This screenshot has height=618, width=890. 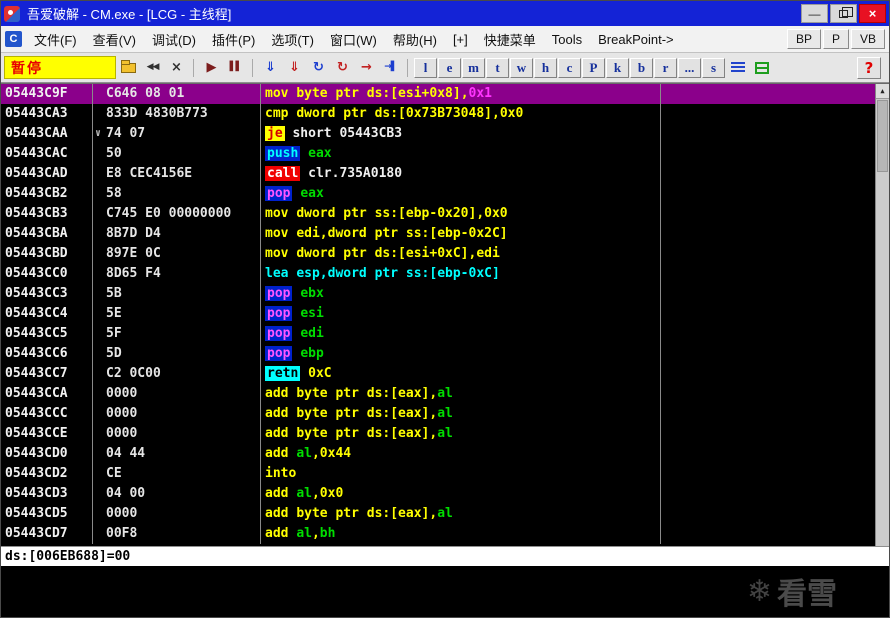 I want to click on log-list-button, so click(x=737, y=68).